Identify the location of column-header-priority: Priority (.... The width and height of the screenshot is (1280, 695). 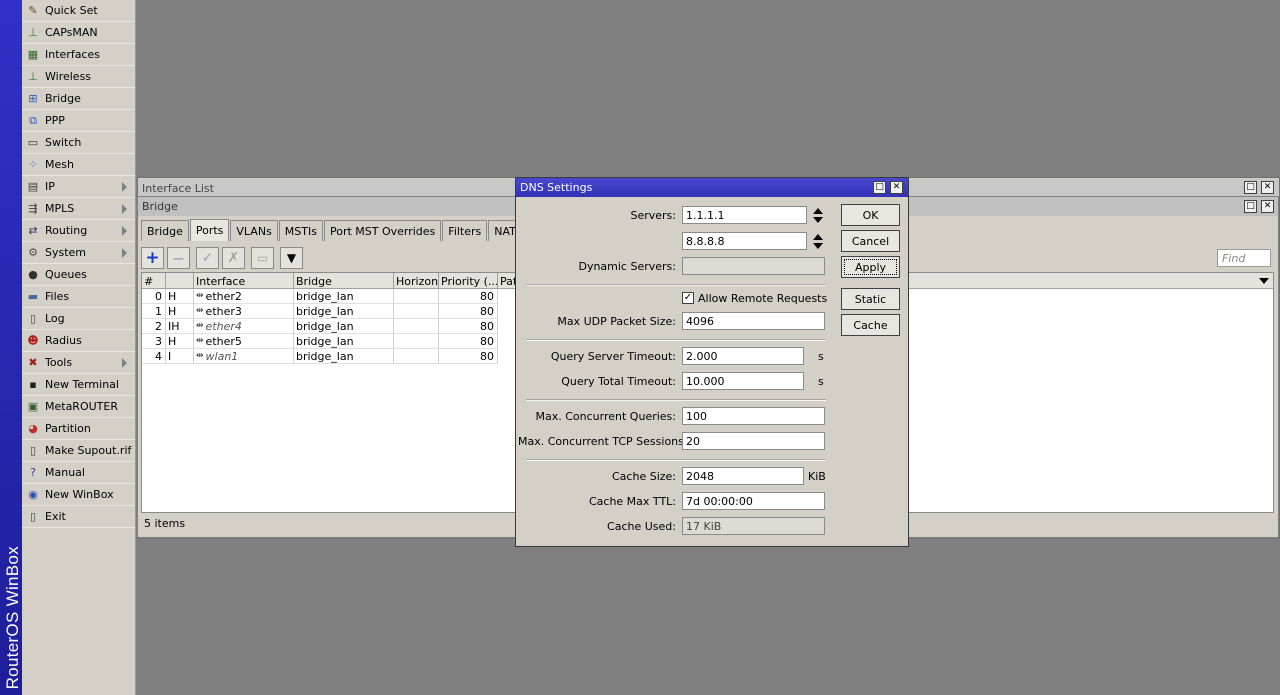
(468, 281).